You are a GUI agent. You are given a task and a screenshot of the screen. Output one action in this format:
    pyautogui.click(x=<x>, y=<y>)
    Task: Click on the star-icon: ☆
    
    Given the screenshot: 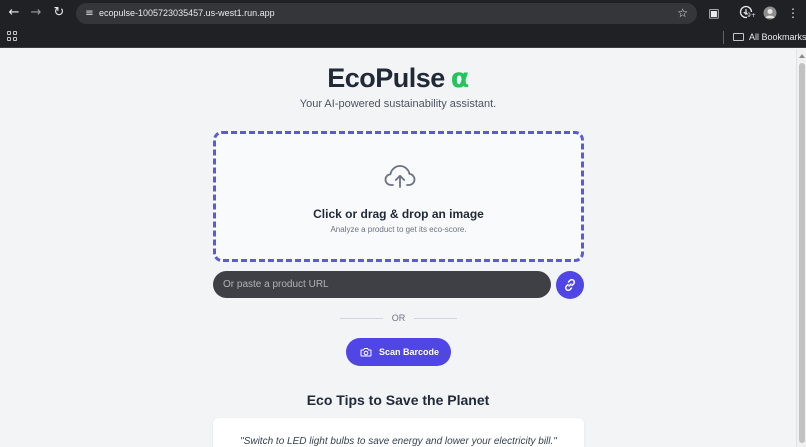 What is the action you would take?
    pyautogui.click(x=682, y=13)
    